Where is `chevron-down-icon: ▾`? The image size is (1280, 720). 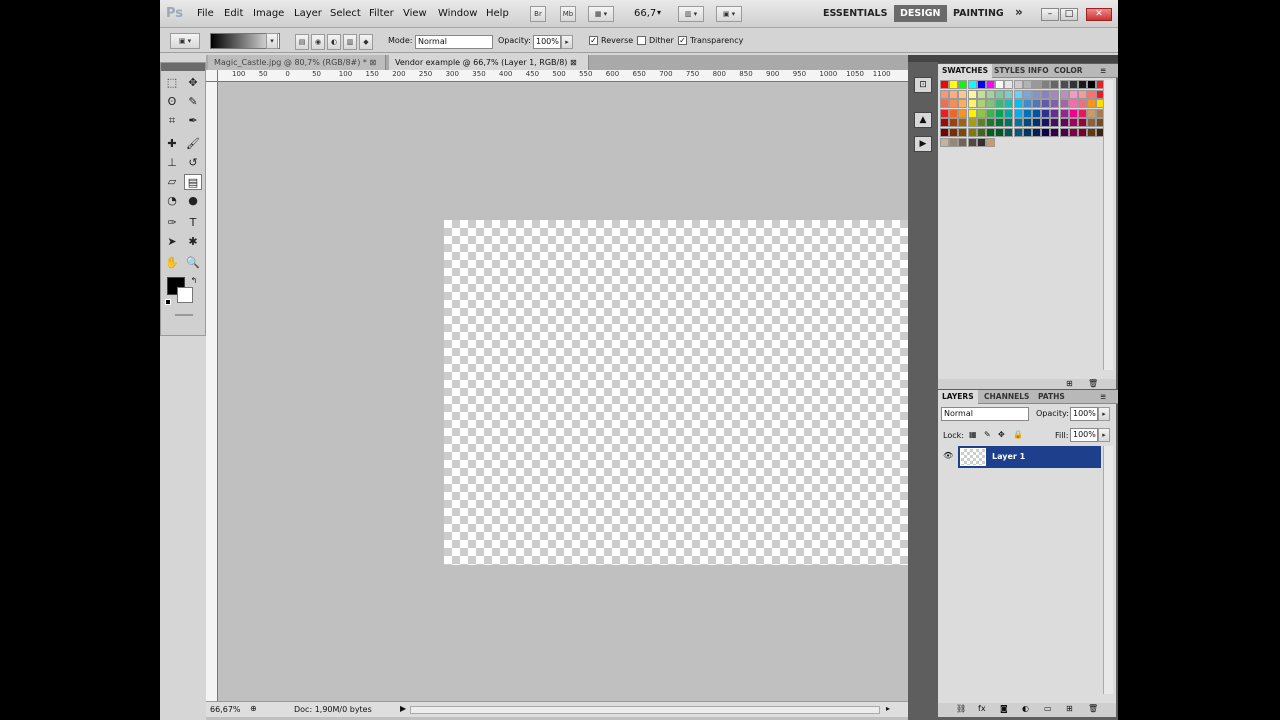
chevron-down-icon: ▾ is located at coordinates (659, 12).